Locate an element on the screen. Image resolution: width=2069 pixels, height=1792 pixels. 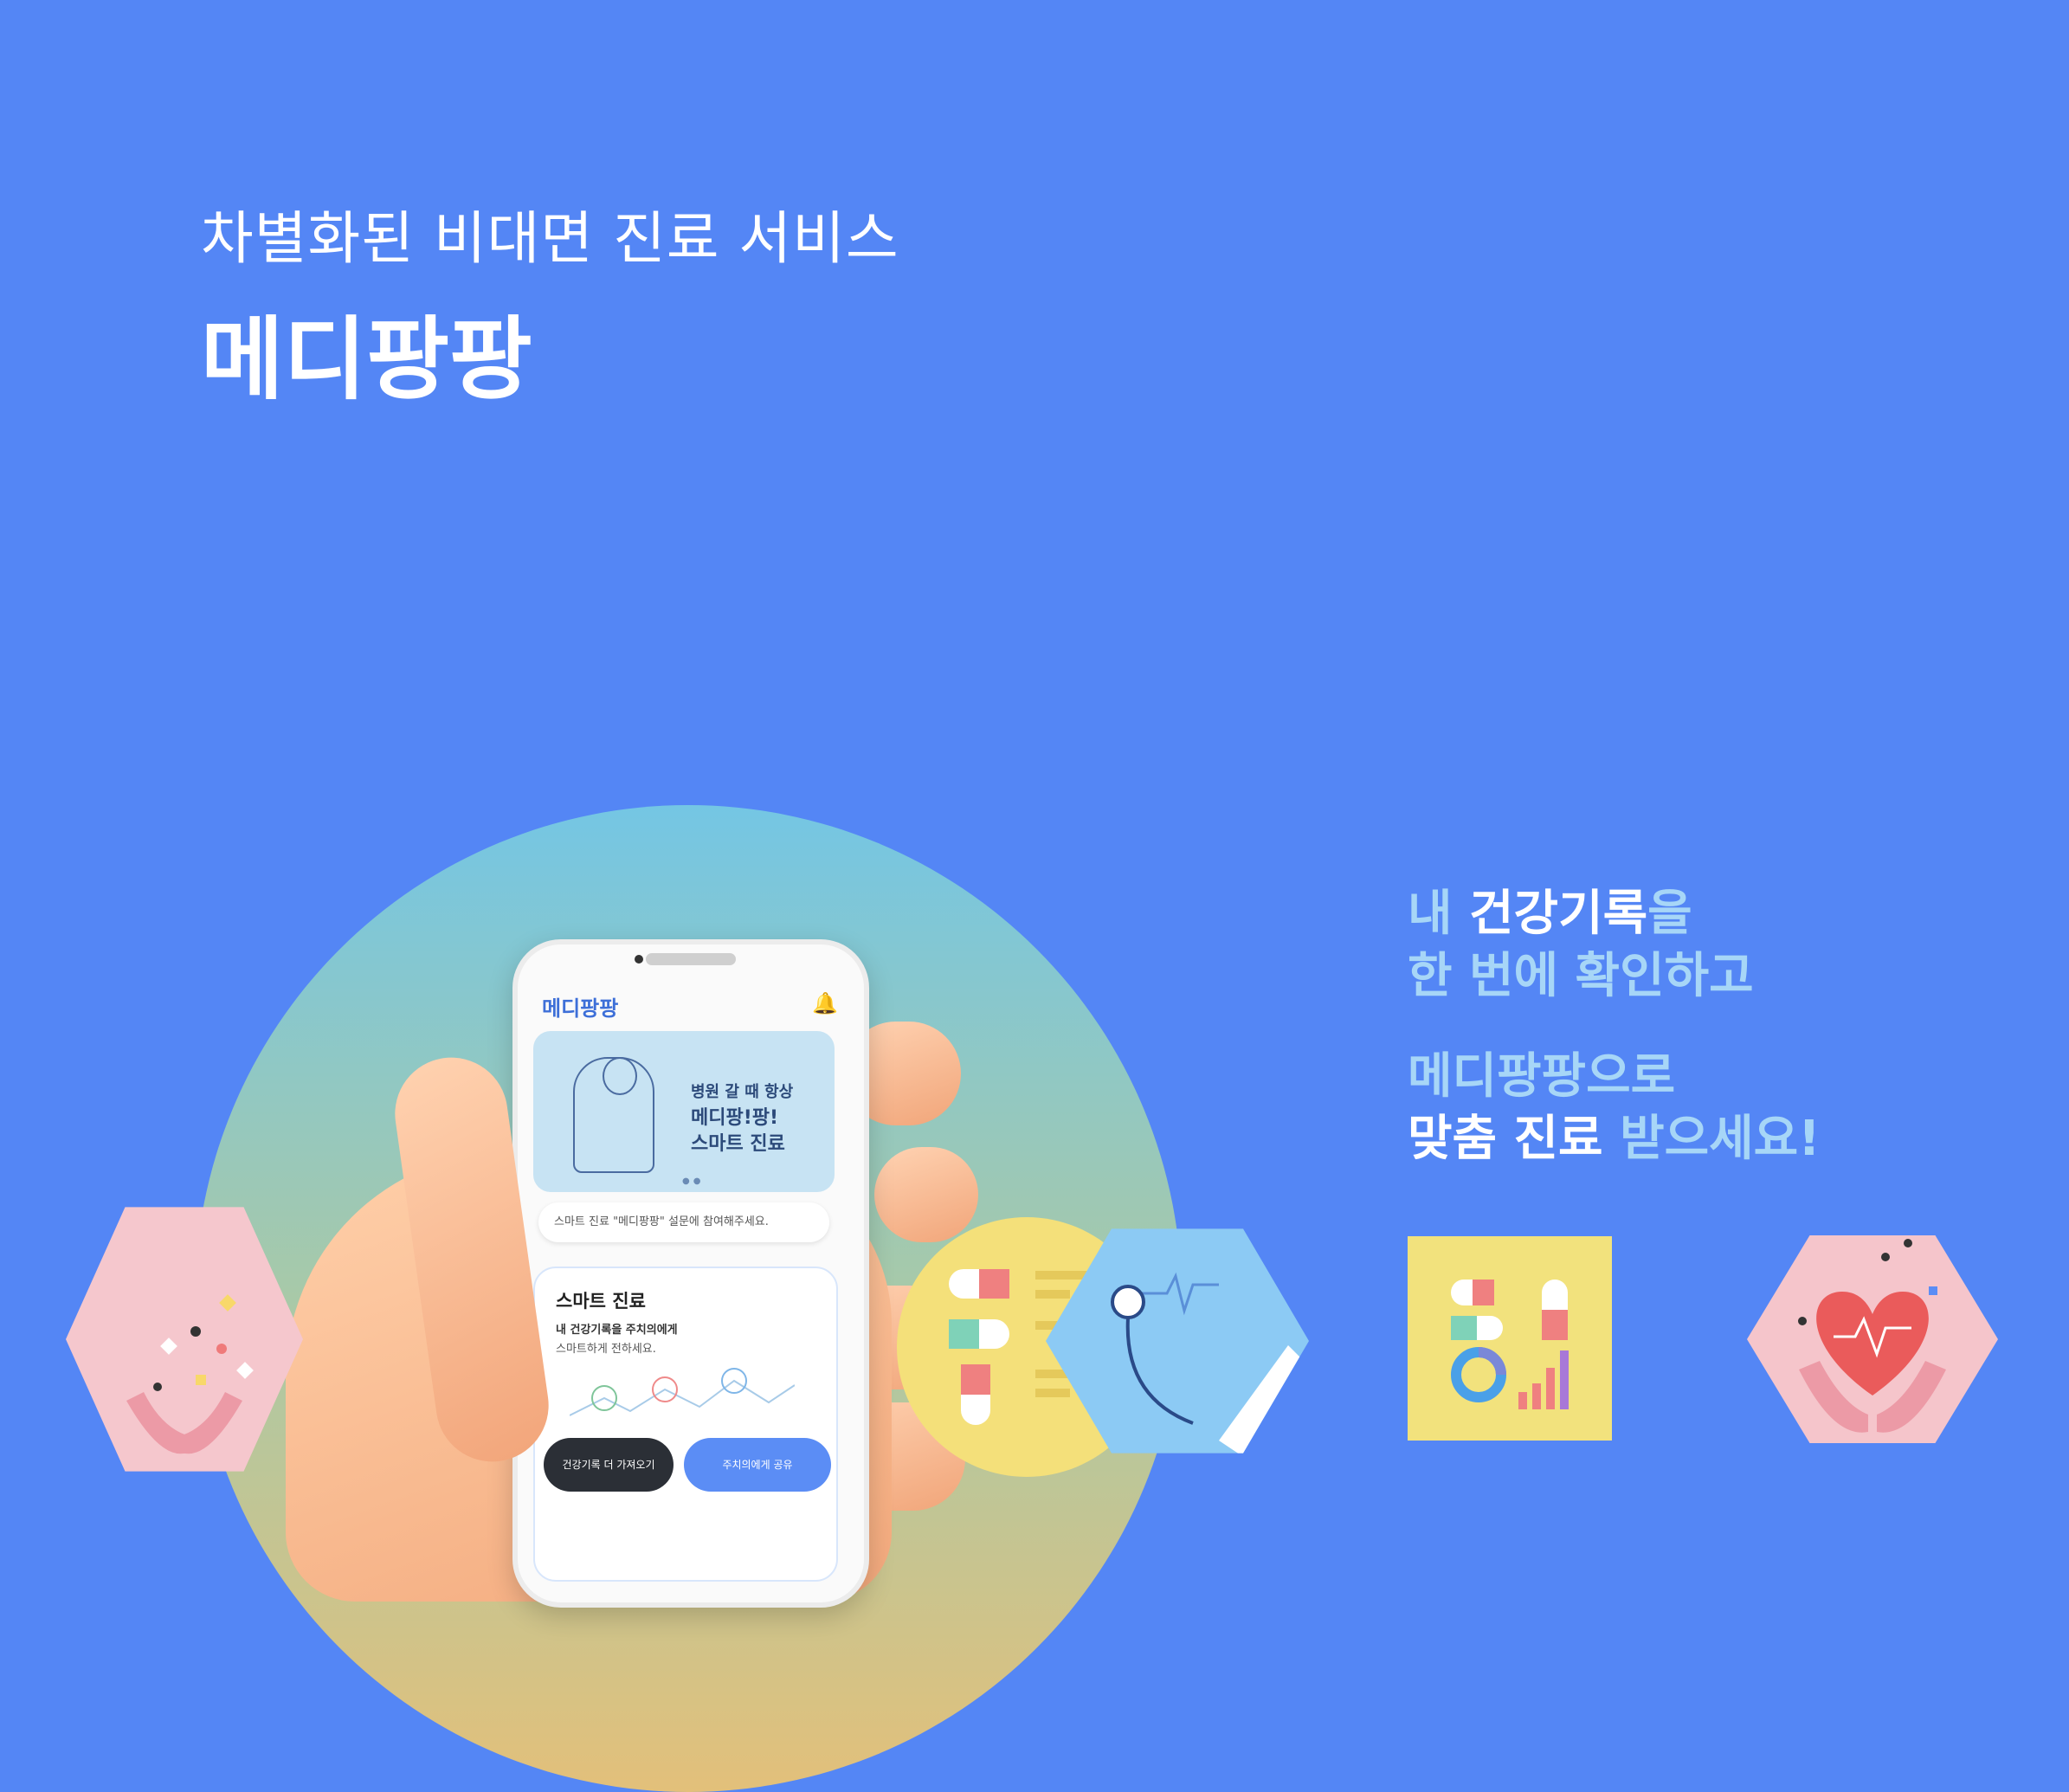
copy-line1-bold: 건강기록 is located at coordinates (1558, 914).